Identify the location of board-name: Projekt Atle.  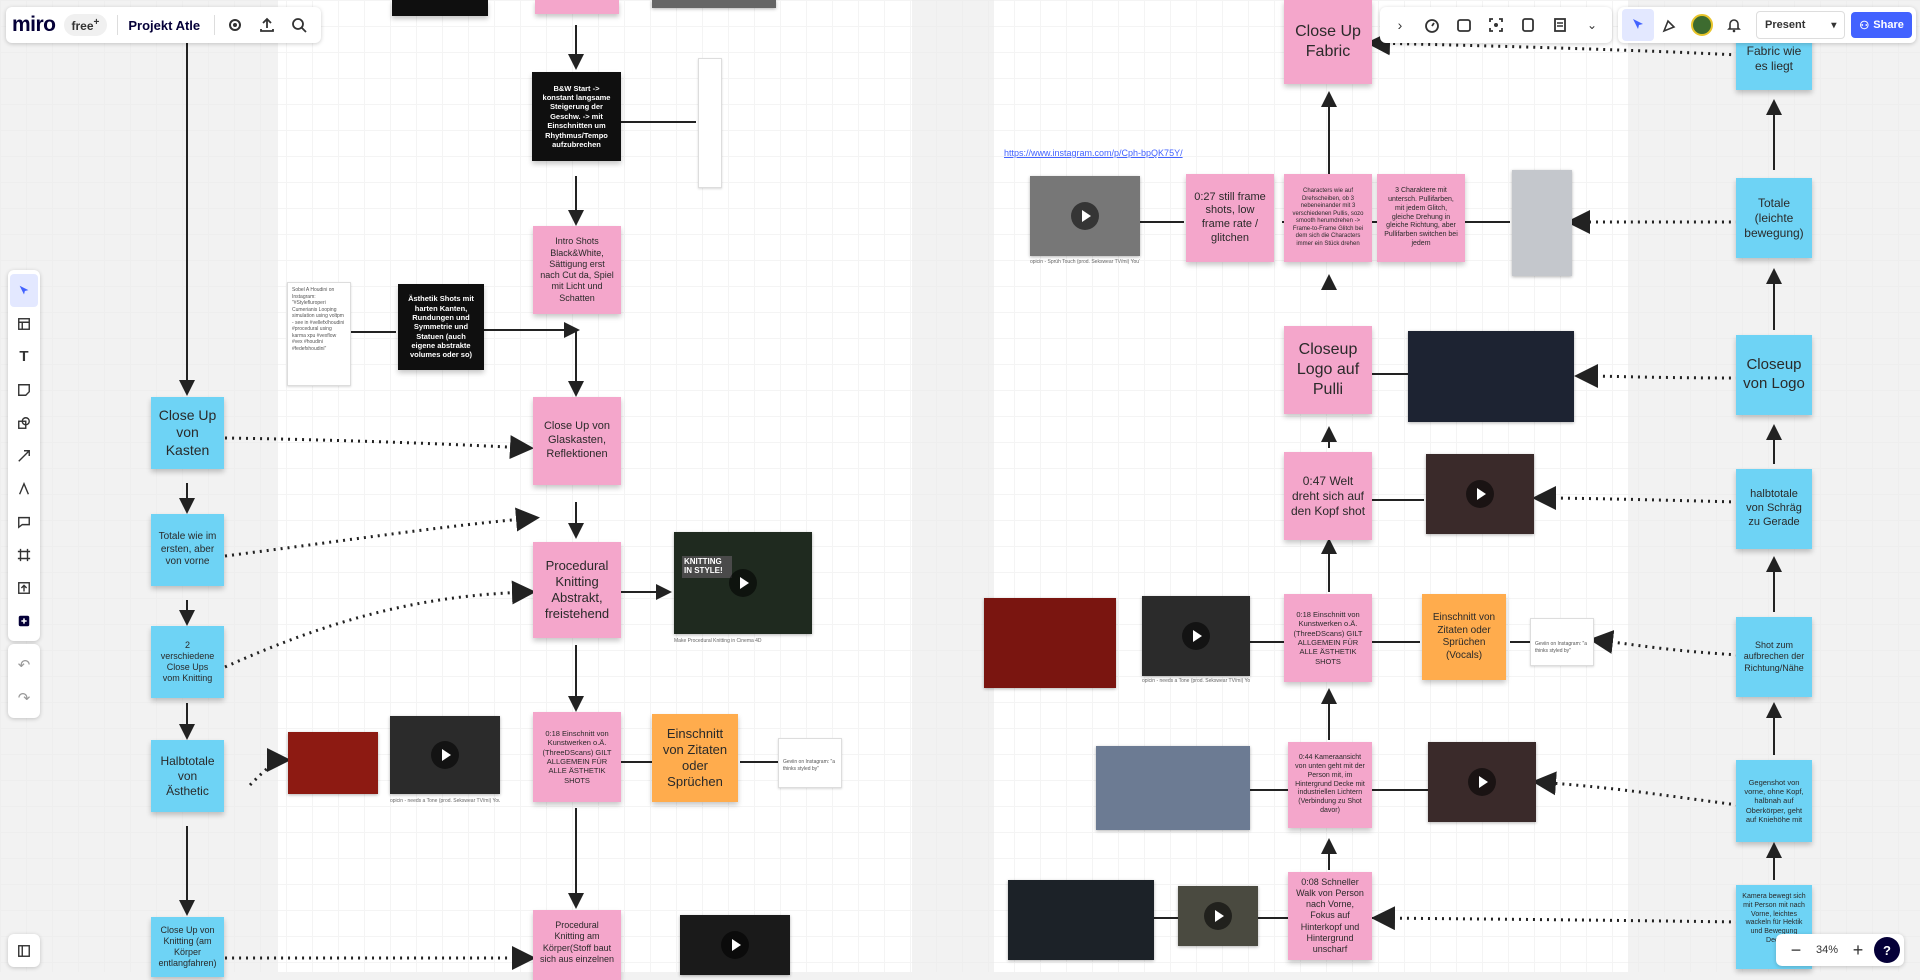
(164, 25).